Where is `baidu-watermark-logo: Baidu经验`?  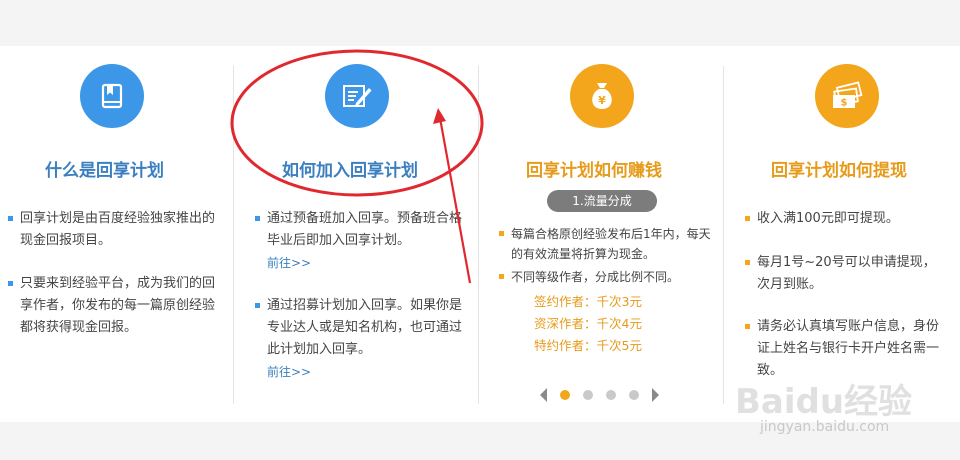
baidu-watermark-logo: Baidu经验 is located at coordinates (824, 402).